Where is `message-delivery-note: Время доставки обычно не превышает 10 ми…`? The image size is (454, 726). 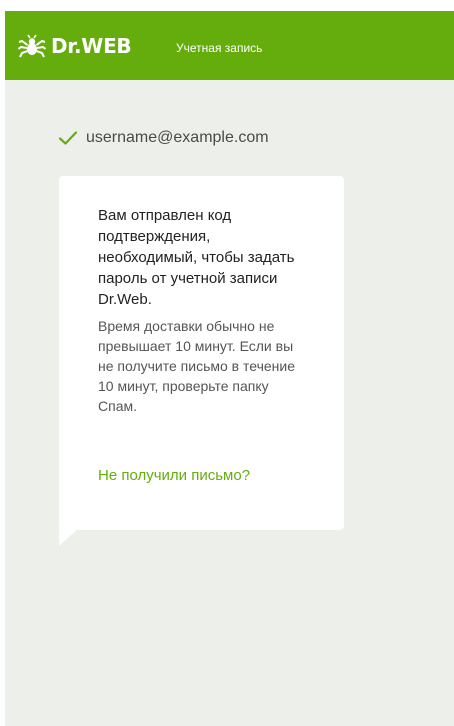 message-delivery-note: Время доставки обычно не превышает 10 ми… is located at coordinates (196, 366).